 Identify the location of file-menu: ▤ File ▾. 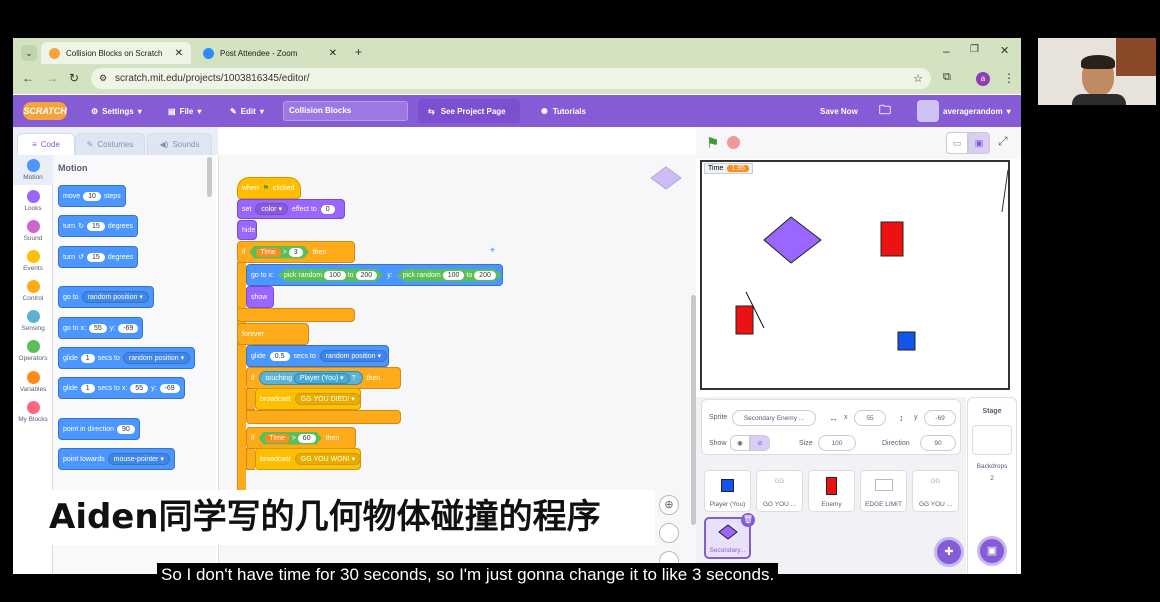
(184, 111).